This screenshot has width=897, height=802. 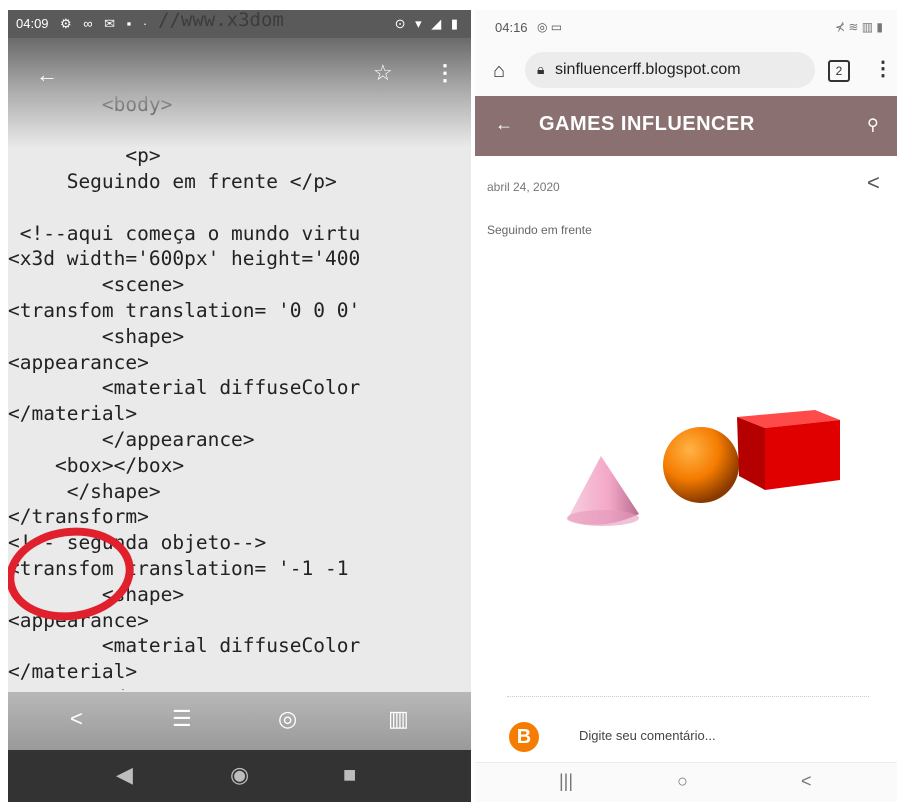 I want to click on lock-icon: 🔒︎, so click(x=541, y=69).